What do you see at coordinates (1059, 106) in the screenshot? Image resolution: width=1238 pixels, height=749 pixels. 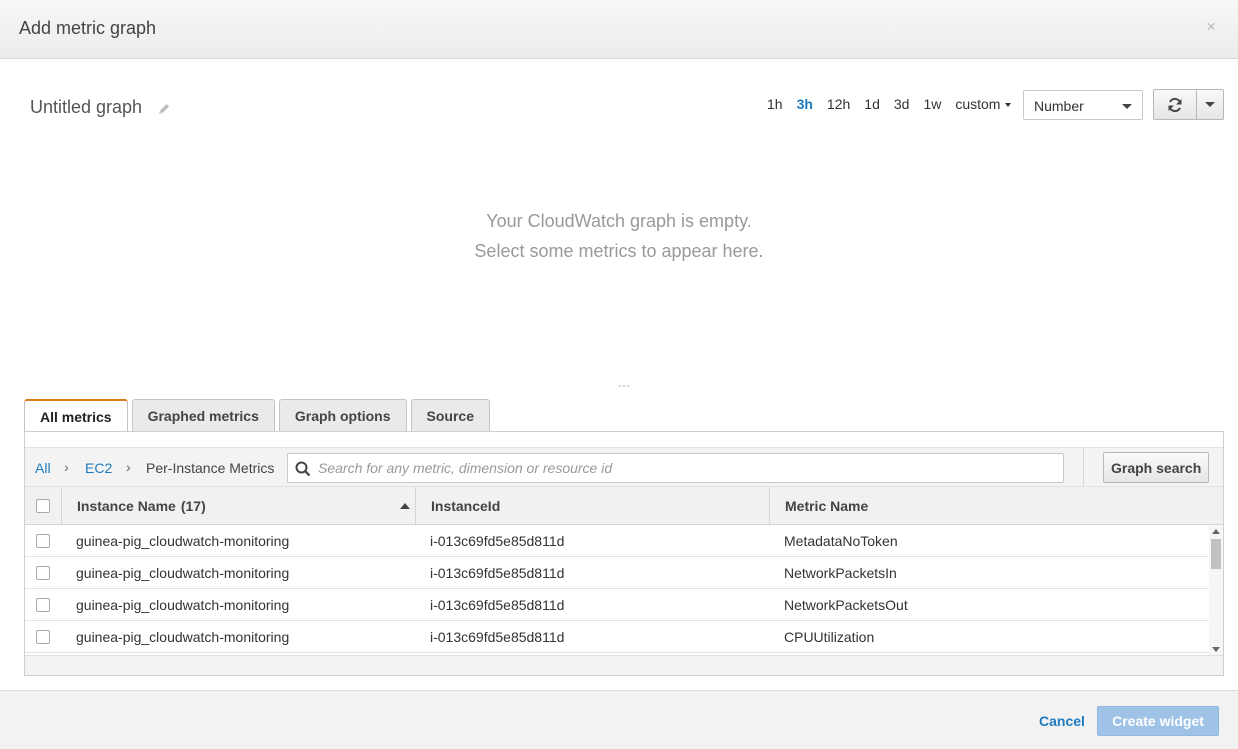 I see `graph-type-value: Number` at bounding box center [1059, 106].